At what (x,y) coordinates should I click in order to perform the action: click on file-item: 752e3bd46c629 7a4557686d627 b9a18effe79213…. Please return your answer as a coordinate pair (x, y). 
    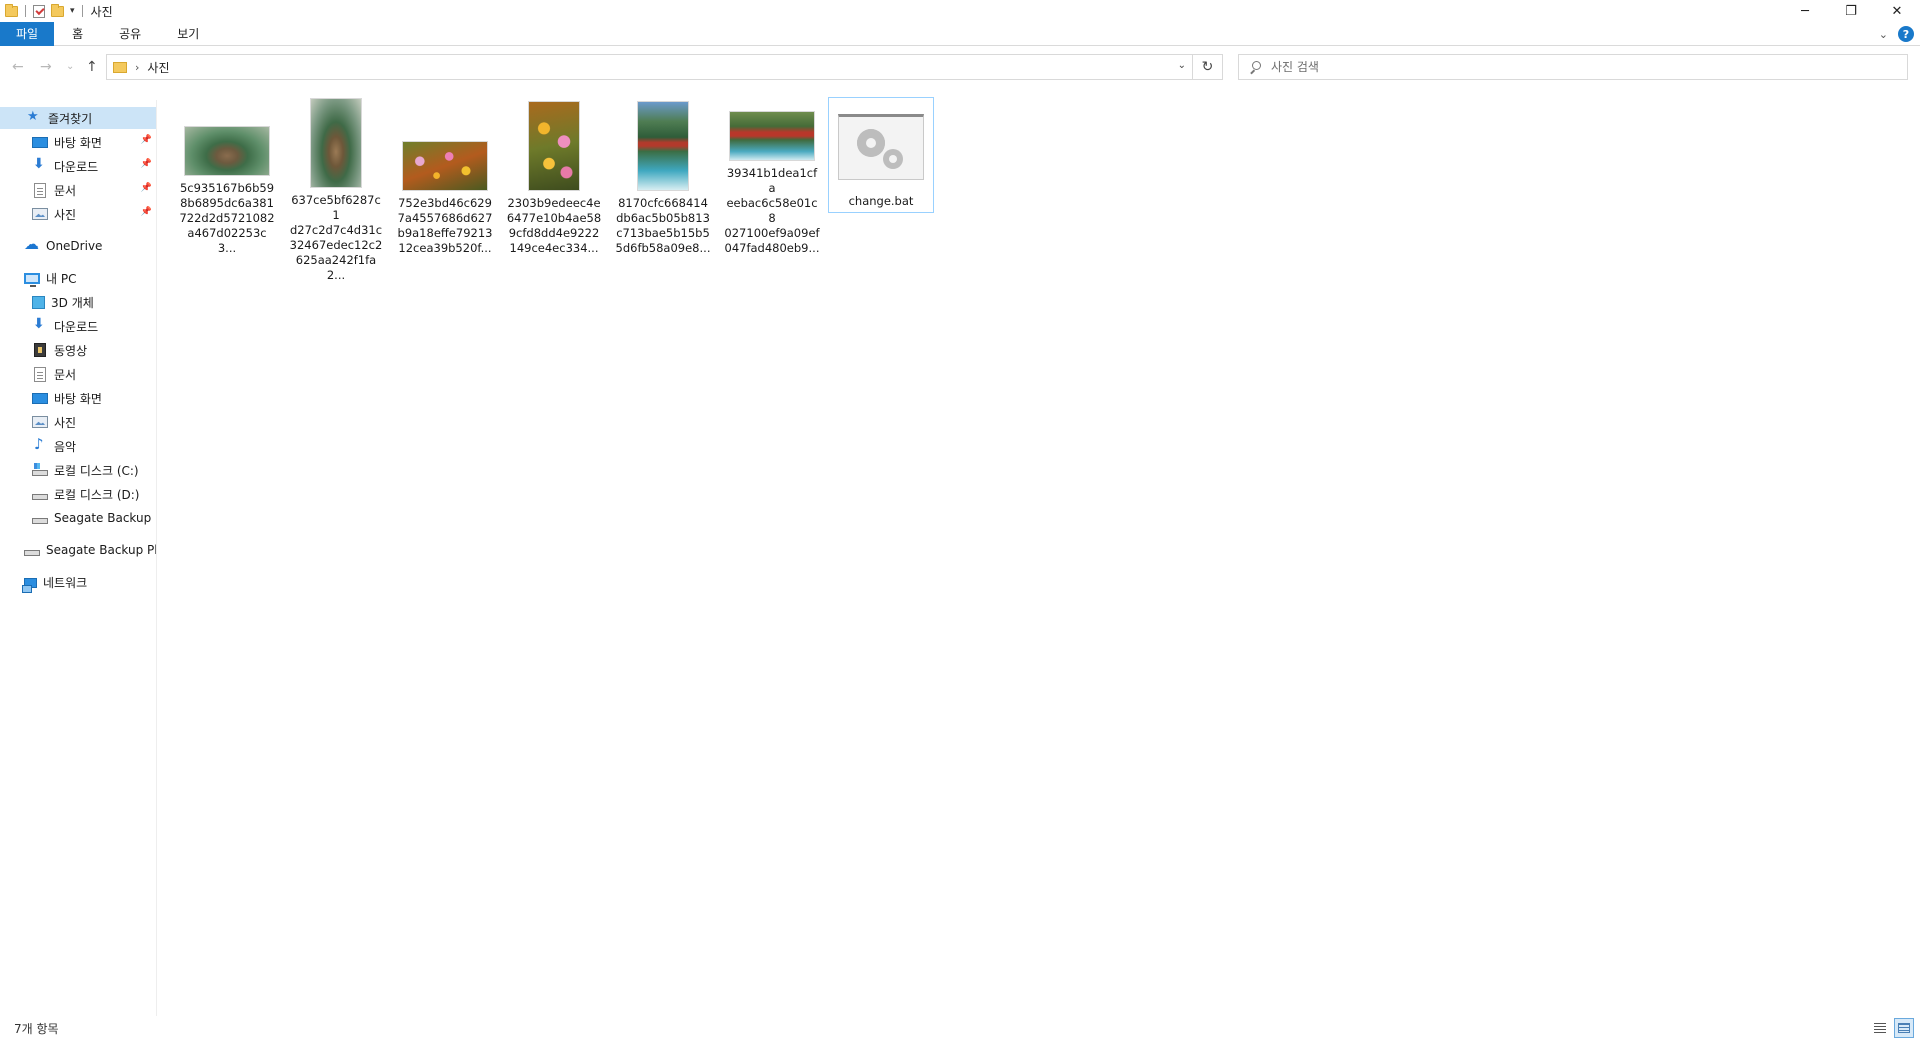
    Looking at the image, I should click on (445, 177).